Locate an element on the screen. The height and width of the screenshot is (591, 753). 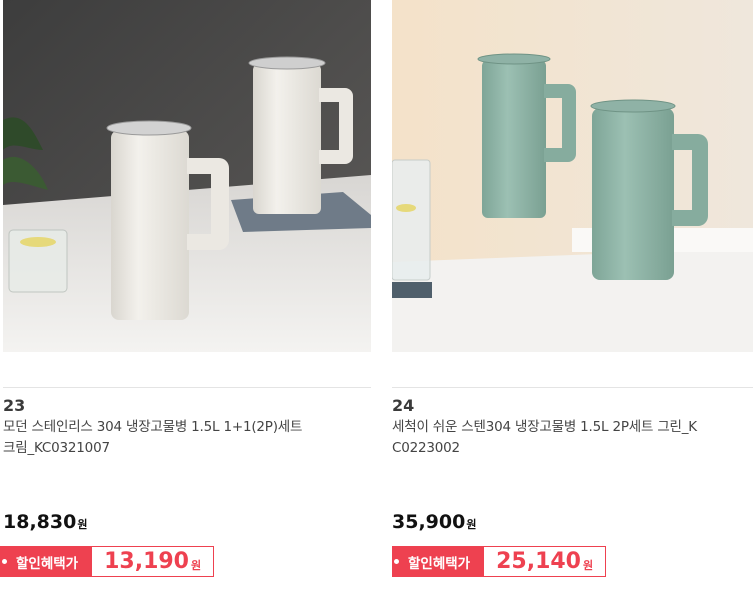
discount-value: 25,140 원 is located at coordinates (545, 561).